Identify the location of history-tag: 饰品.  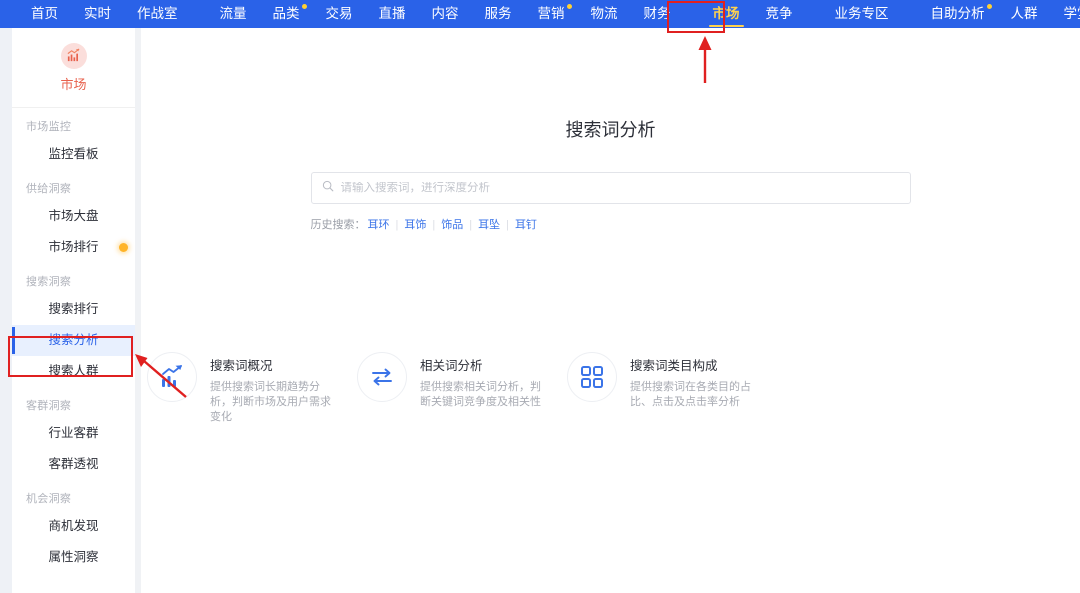
(452, 225).